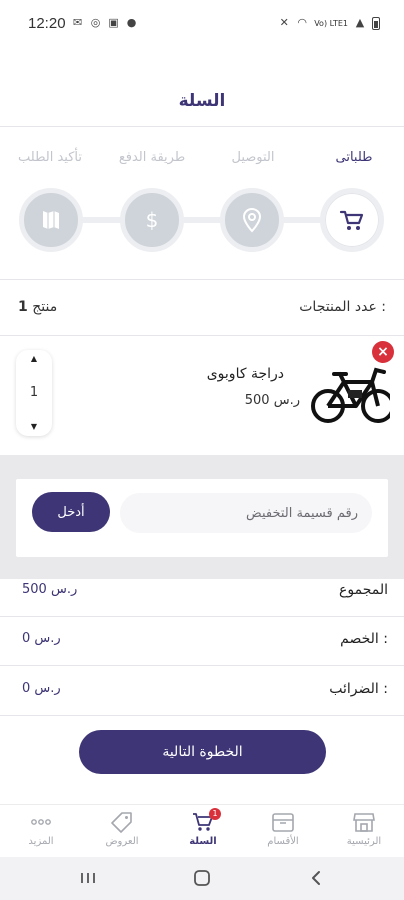 This screenshot has width=404, height=900. I want to click on more-dots-icon, so click(41, 822).